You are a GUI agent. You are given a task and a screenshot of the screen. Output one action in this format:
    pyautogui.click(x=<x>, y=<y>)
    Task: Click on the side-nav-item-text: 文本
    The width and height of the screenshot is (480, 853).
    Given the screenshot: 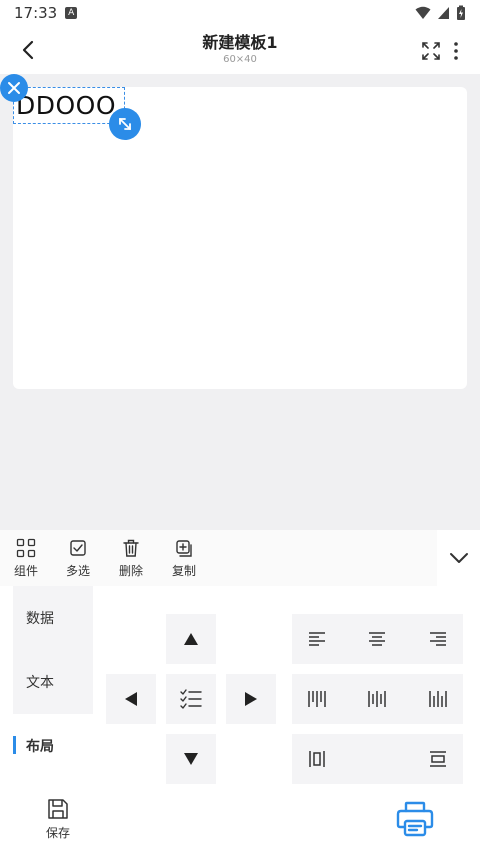 What is the action you would take?
    pyautogui.click(x=53, y=682)
    